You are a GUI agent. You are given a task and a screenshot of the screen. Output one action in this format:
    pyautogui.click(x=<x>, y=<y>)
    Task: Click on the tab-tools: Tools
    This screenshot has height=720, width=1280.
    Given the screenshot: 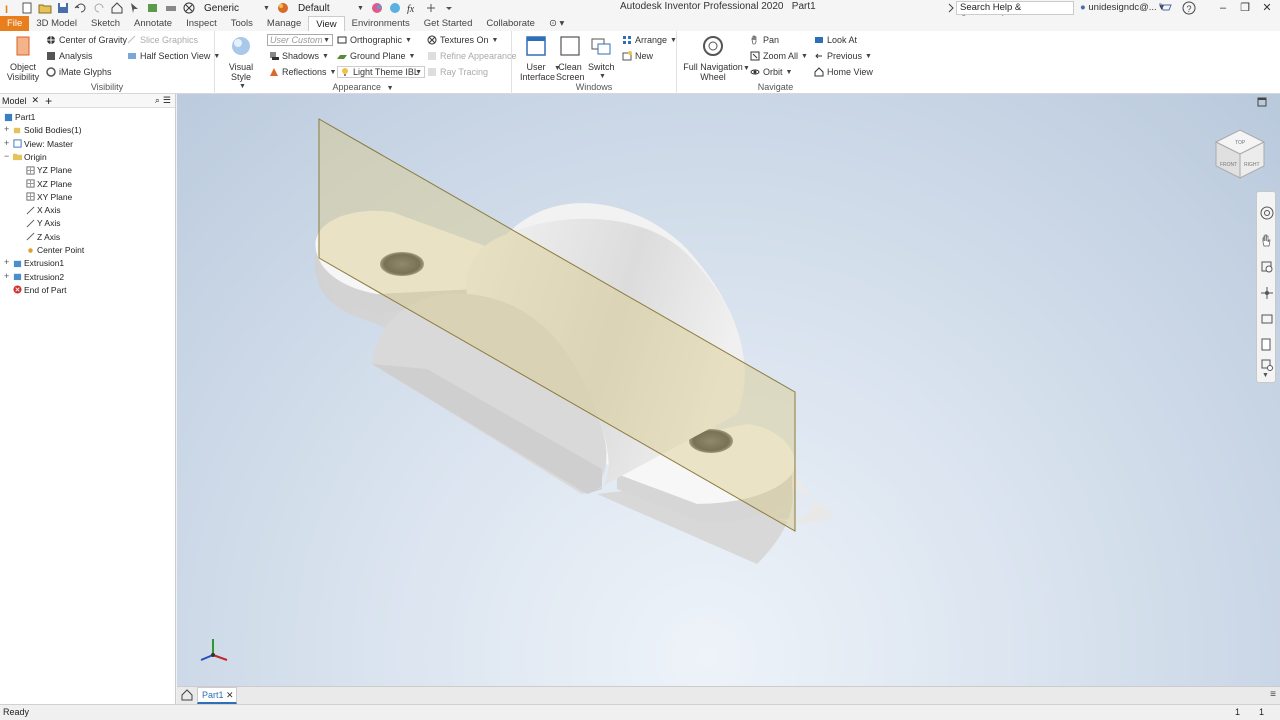 What is the action you would take?
    pyautogui.click(x=242, y=23)
    